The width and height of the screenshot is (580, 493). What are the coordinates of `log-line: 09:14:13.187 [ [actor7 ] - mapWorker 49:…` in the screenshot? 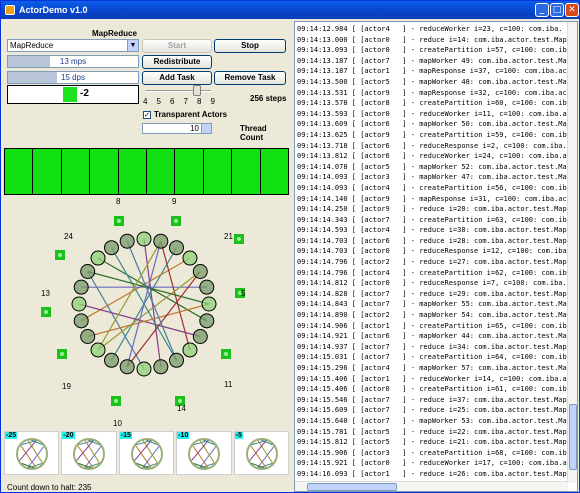 It's located at (432, 60).